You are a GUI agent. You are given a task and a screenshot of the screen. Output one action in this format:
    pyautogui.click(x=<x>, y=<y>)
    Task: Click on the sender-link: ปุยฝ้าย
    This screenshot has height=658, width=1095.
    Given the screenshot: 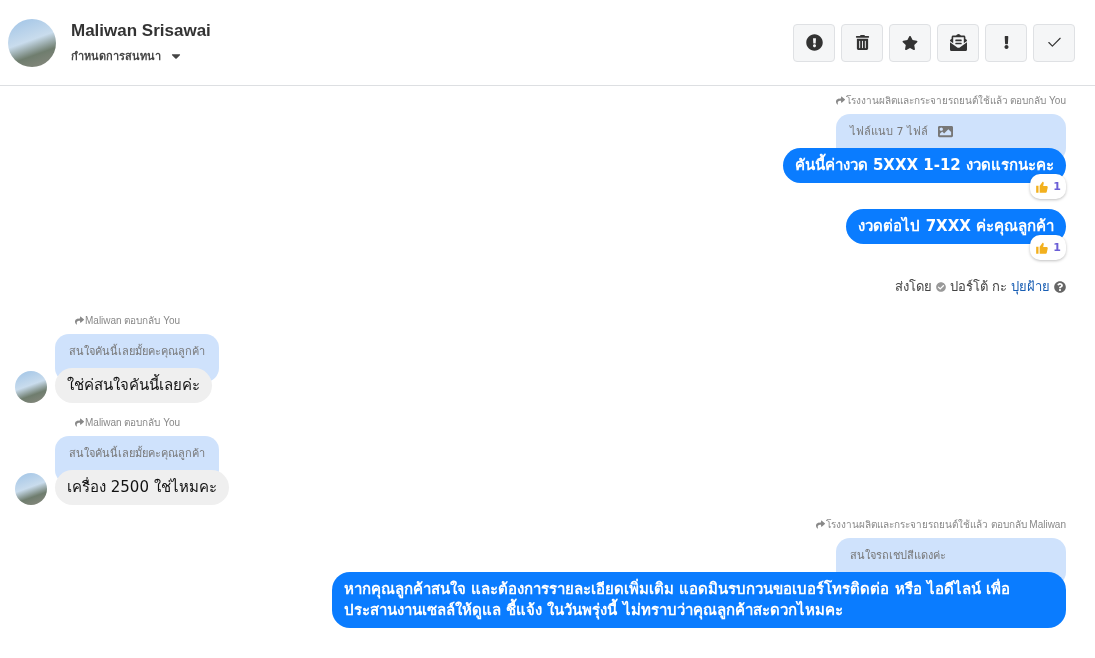 What is the action you would take?
    pyautogui.click(x=1030, y=286)
    